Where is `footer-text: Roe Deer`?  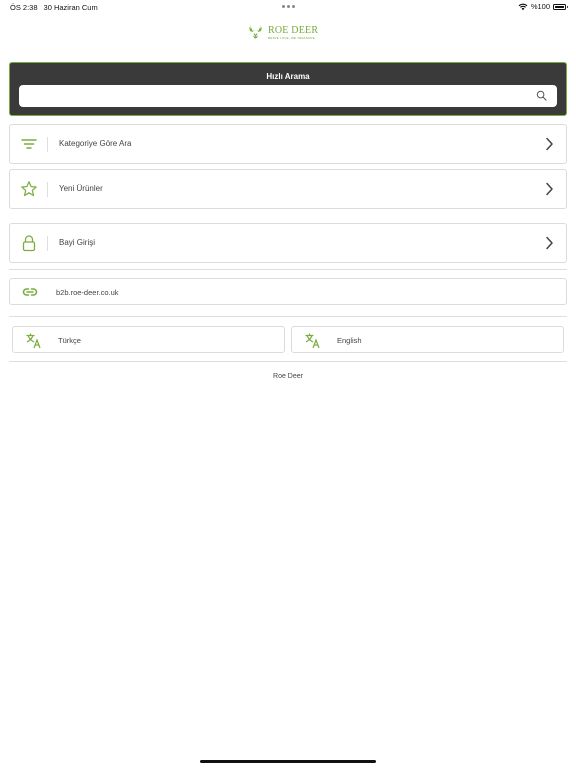
footer-text: Roe Deer is located at coordinates (288, 376).